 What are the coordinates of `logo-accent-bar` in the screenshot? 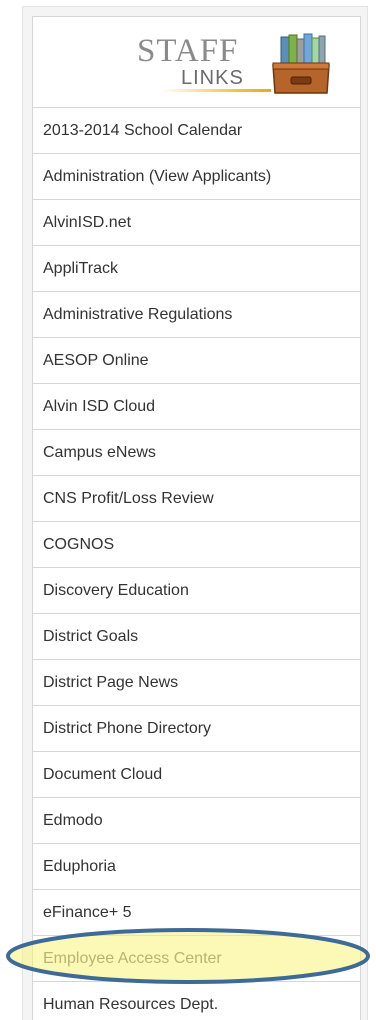 It's located at (216, 90).